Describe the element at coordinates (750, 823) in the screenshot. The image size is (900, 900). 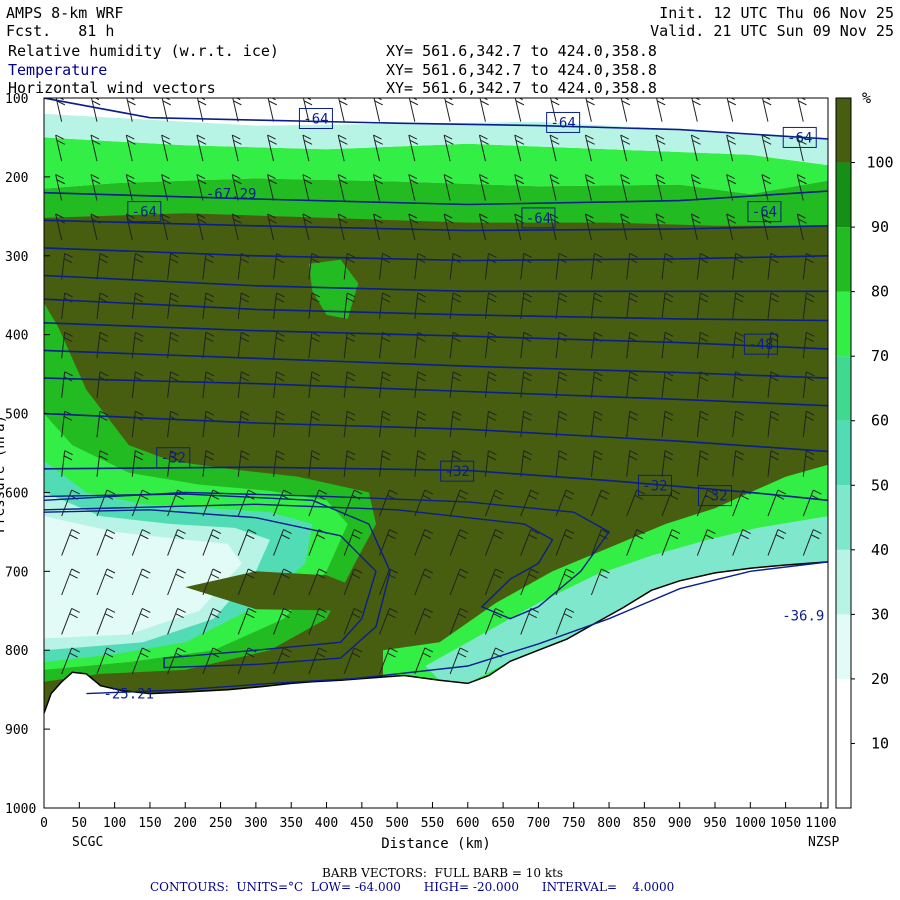
I see `x-tick-label: 1000` at that location.